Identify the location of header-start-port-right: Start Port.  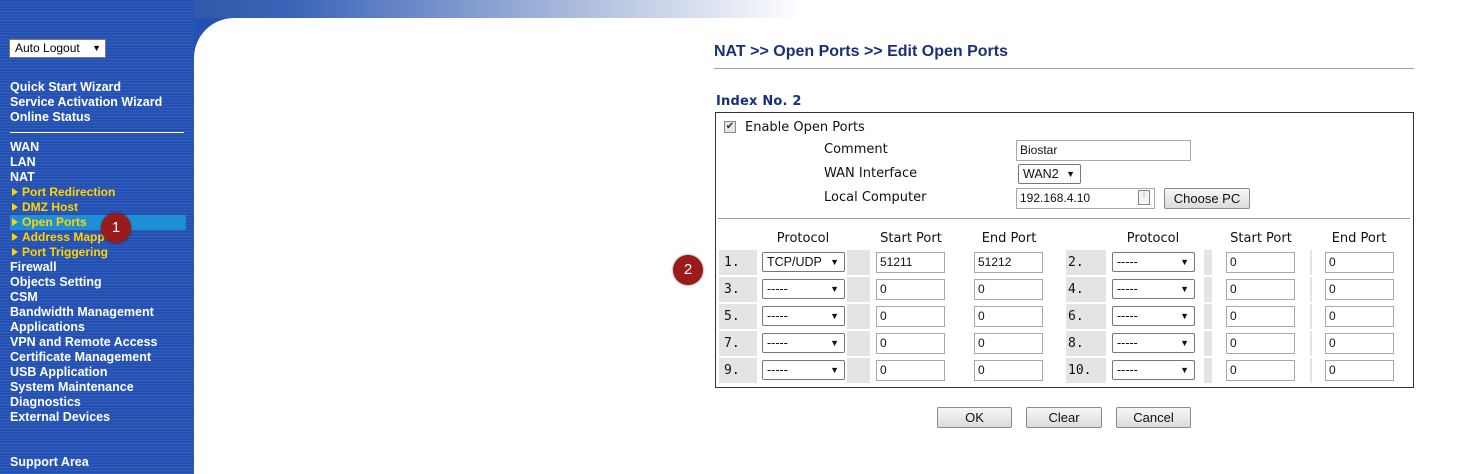
(1261, 238).